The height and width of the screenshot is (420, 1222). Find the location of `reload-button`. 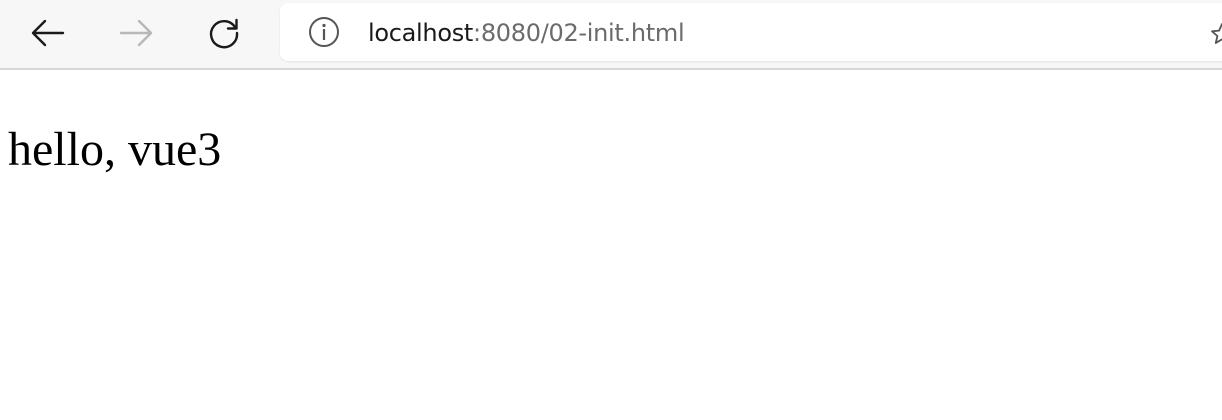

reload-button is located at coordinates (224, 33).